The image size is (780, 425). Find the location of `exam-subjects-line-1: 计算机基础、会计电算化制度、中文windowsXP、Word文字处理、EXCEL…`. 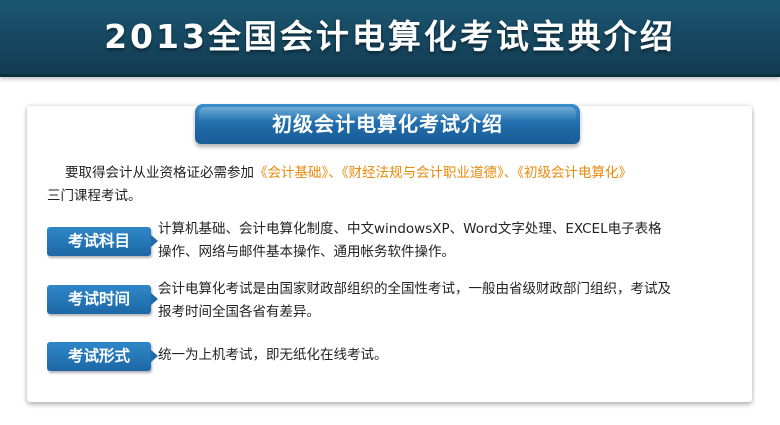

exam-subjects-line-1: 计算机基础、会计电算化制度、中文windowsXP、Word文字处理、EXCEL… is located at coordinates (410, 229).